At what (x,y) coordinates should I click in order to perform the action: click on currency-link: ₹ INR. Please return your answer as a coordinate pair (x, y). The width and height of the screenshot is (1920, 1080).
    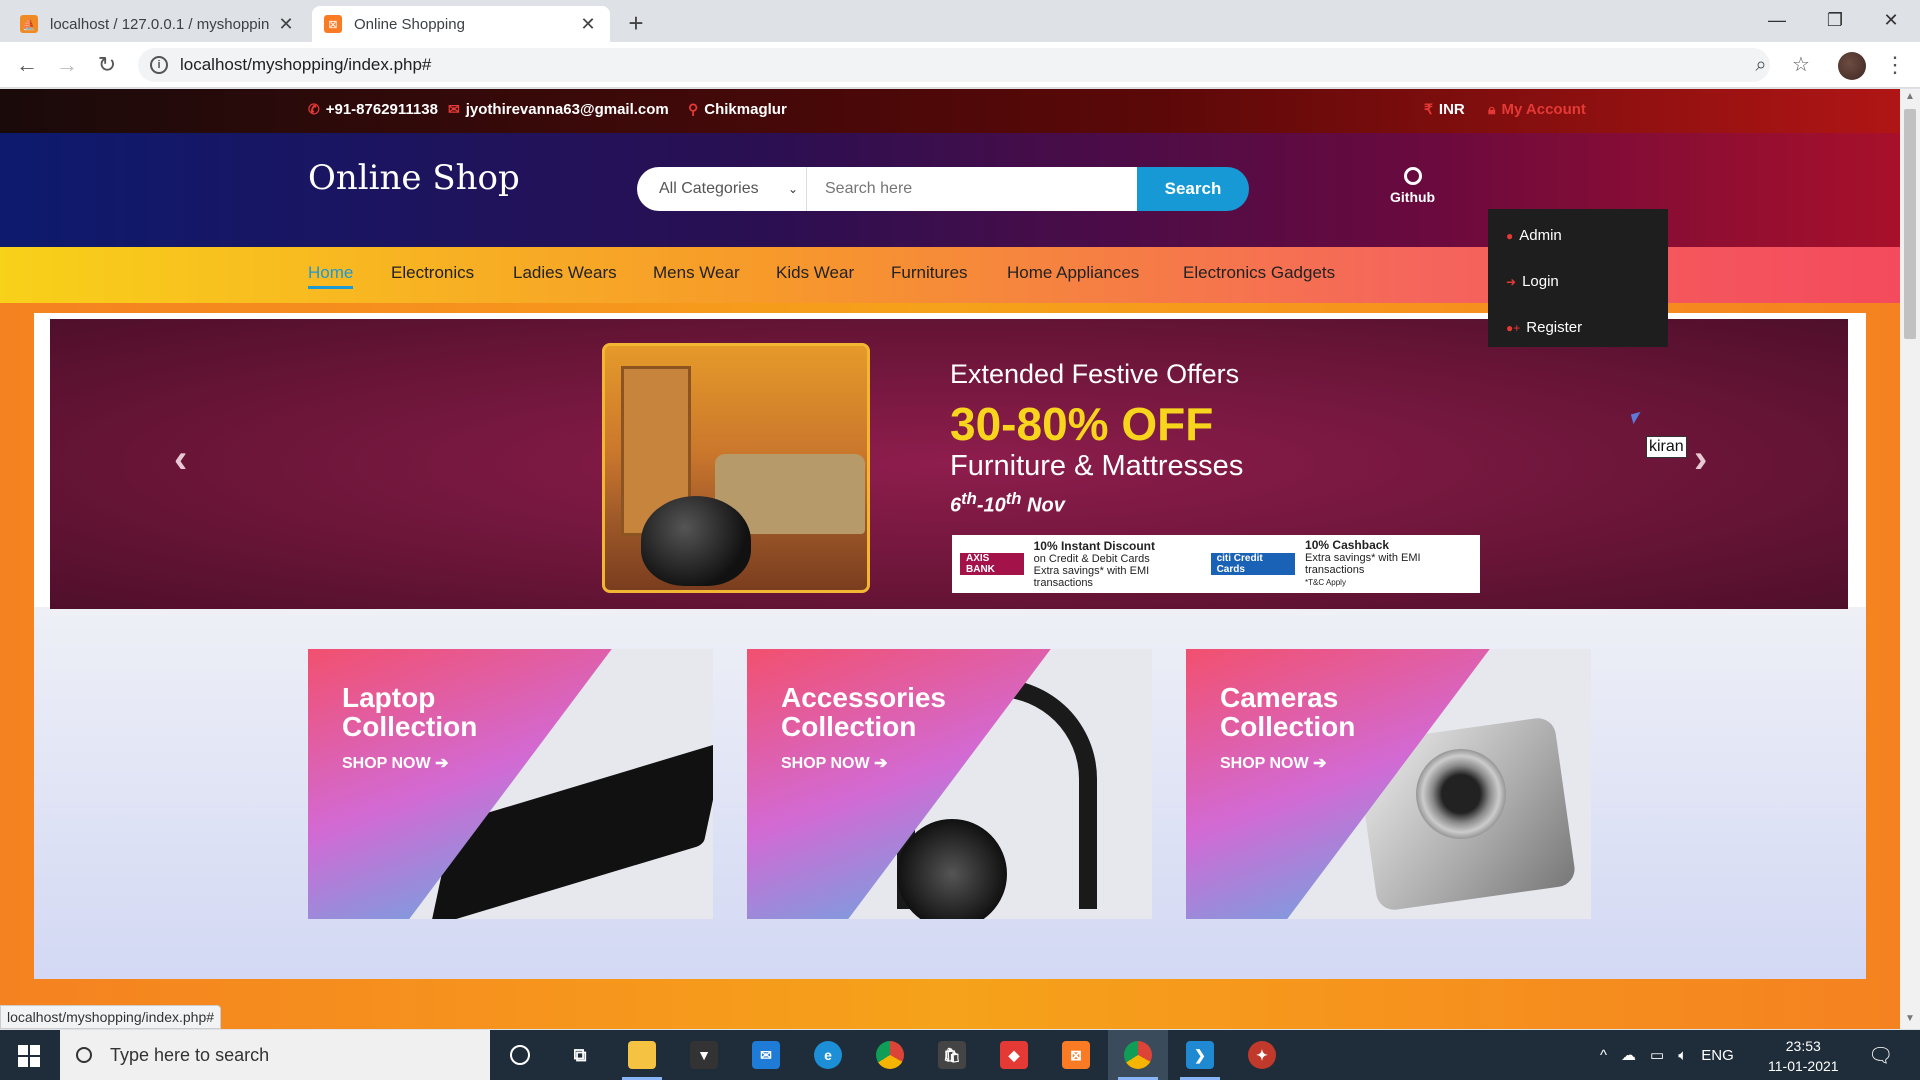
    Looking at the image, I should click on (1444, 109).